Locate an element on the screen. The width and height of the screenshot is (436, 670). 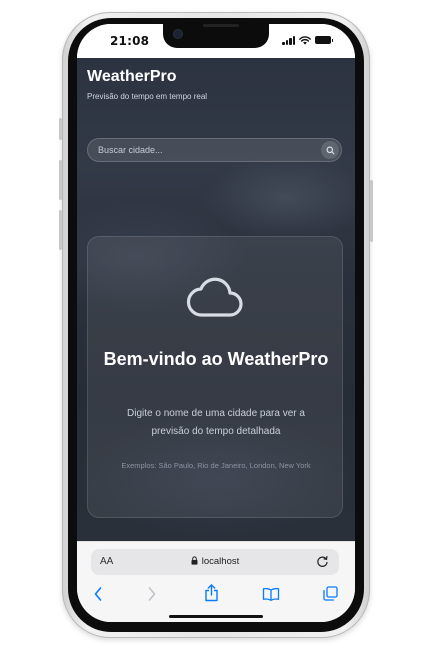
share-icon is located at coordinates (211, 593).